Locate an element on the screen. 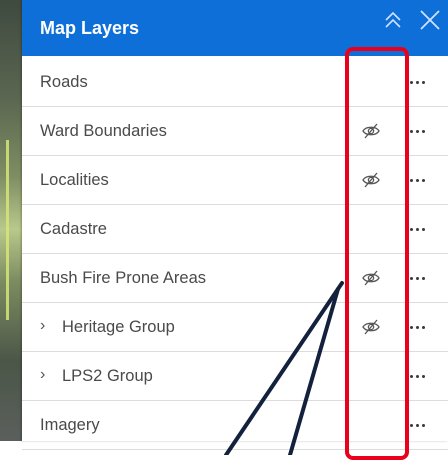 The width and height of the screenshot is (448, 460). layer-label: Heritage Group is located at coordinates (118, 326).